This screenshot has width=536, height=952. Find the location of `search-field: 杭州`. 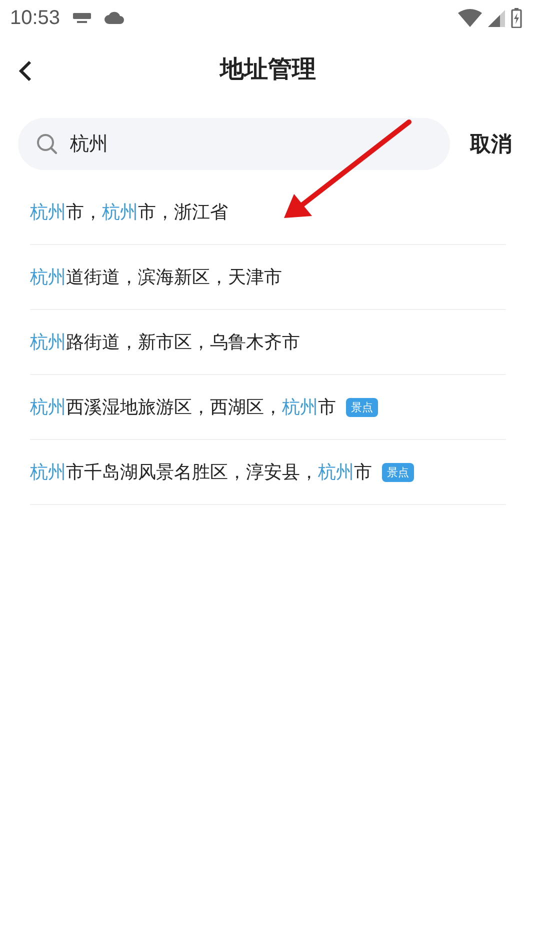

search-field: 杭州 is located at coordinates (234, 144).